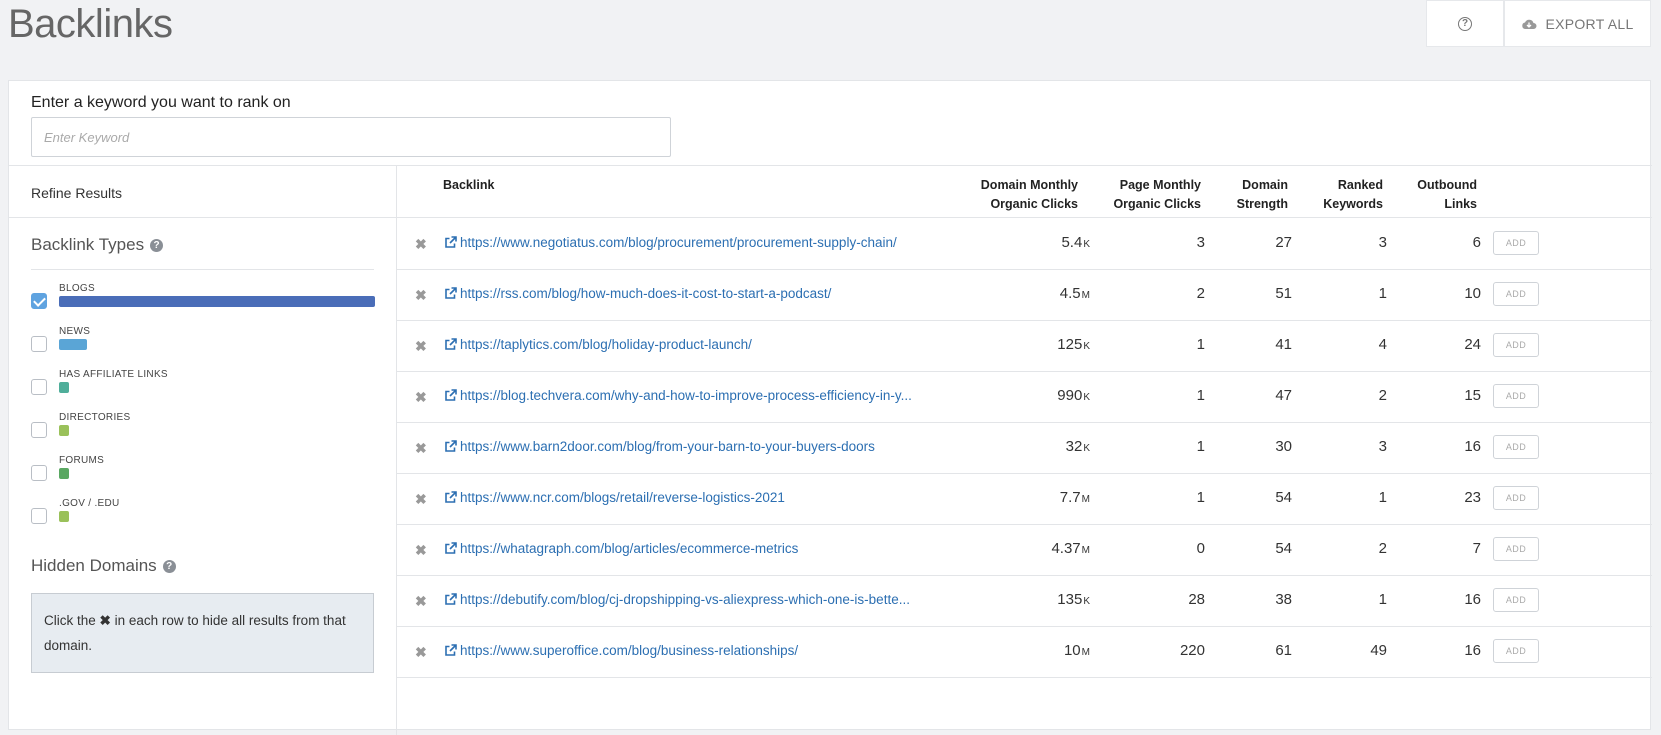  What do you see at coordinates (1045, 446) in the screenshot?
I see `cell-domain-clicks: 32K` at bounding box center [1045, 446].